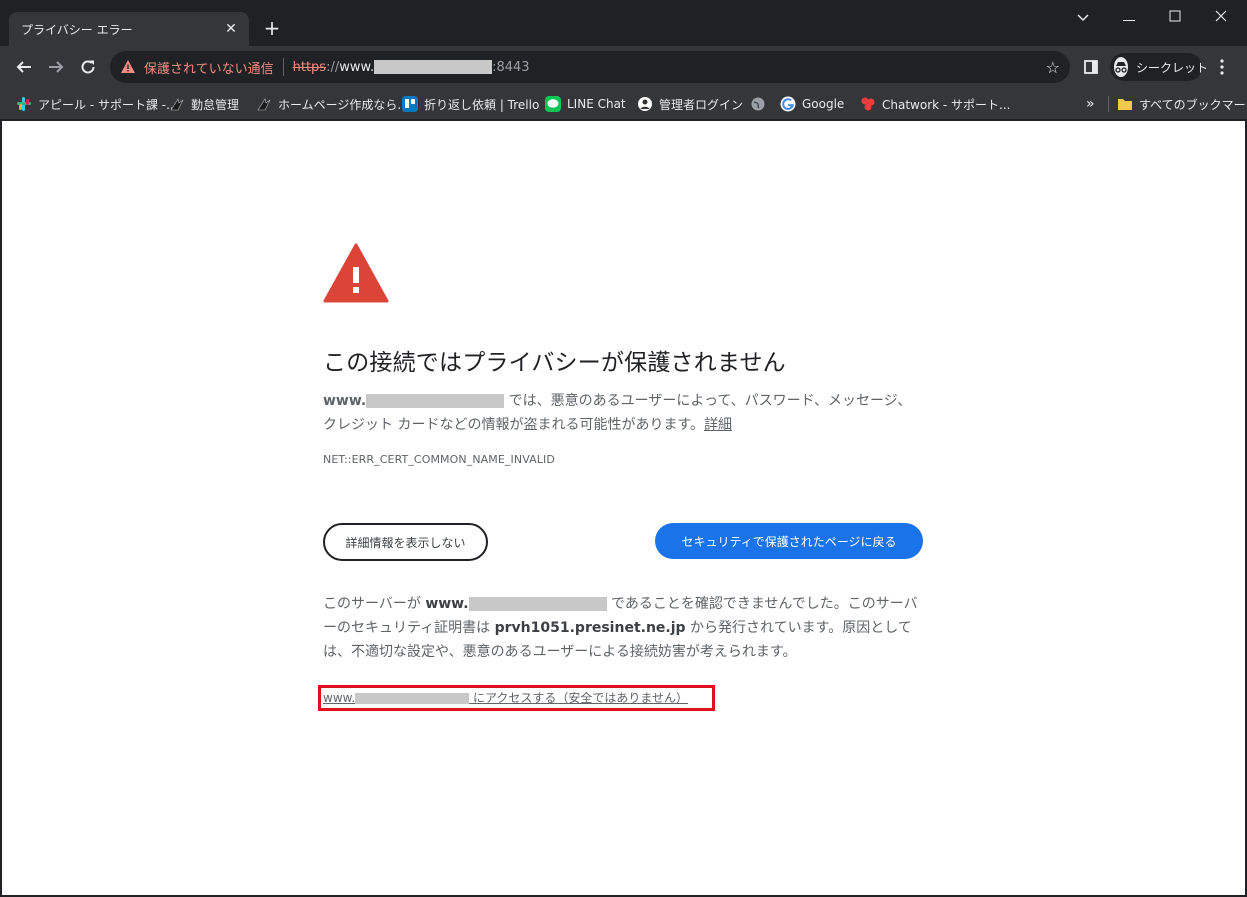 Image resolution: width=1247 pixels, height=897 pixels. What do you see at coordinates (56, 67) in the screenshot?
I see `forward-arrow-icon` at bounding box center [56, 67].